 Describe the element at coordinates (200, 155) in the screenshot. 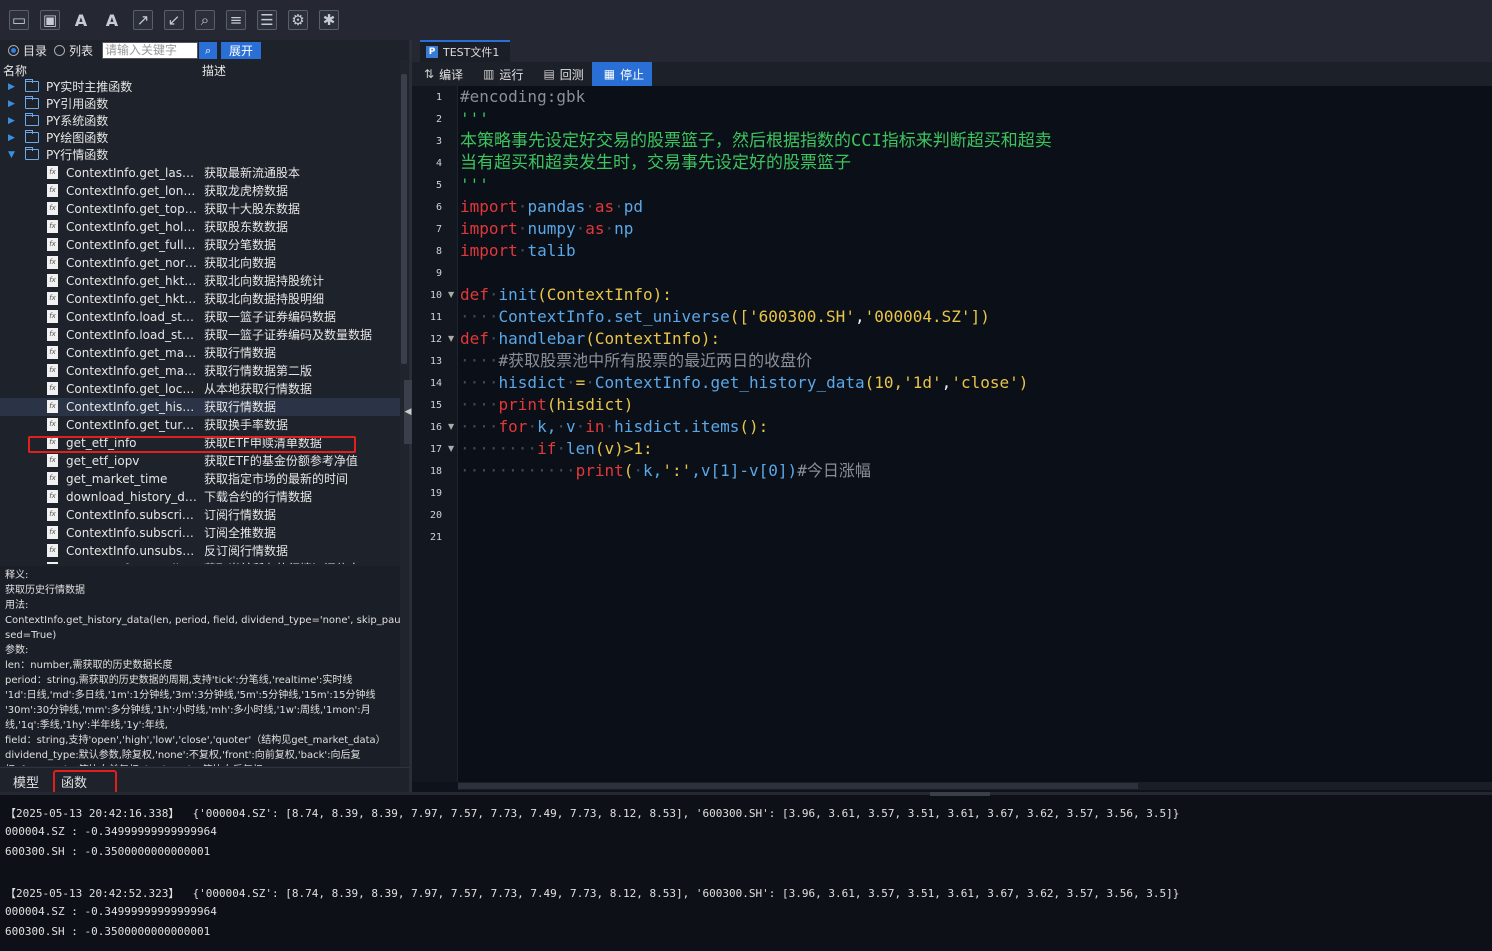

I see `tree-folder: ▼ PY行情函数` at that location.